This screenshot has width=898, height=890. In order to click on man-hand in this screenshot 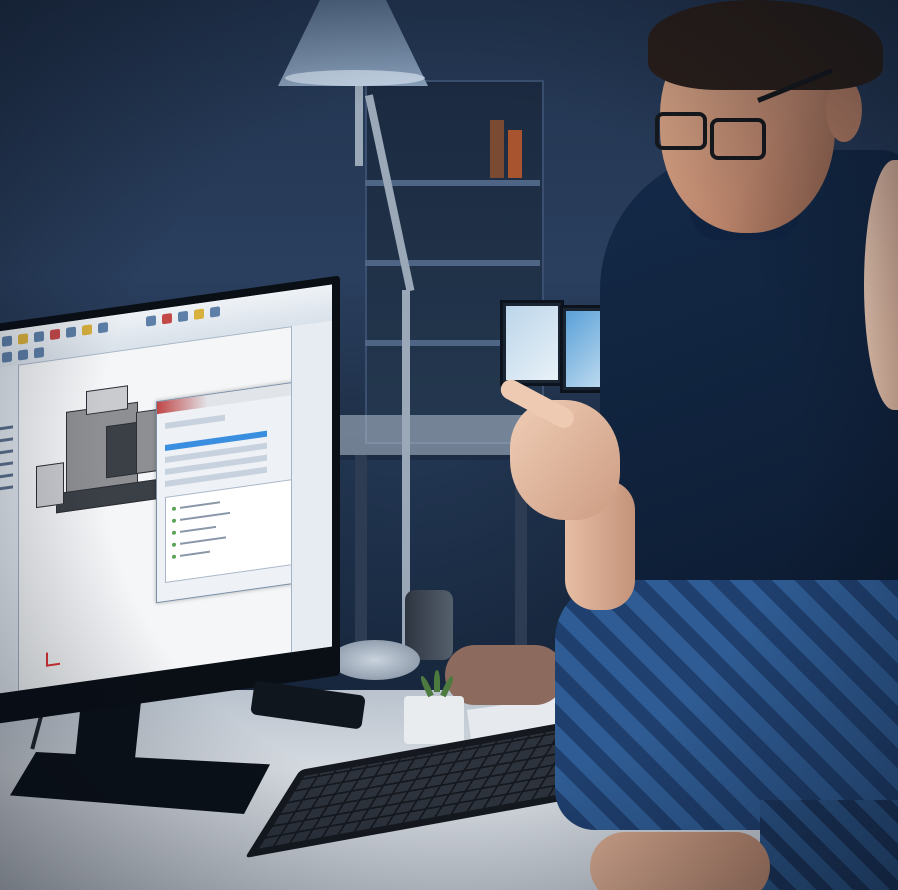, I will do `click(505, 675)`.